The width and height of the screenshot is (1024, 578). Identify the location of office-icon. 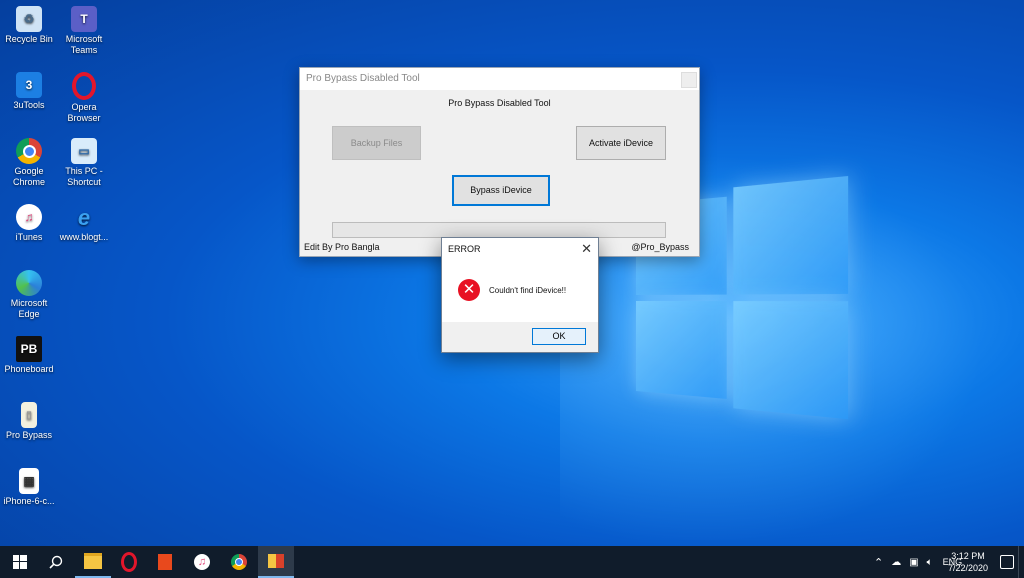
(165, 562).